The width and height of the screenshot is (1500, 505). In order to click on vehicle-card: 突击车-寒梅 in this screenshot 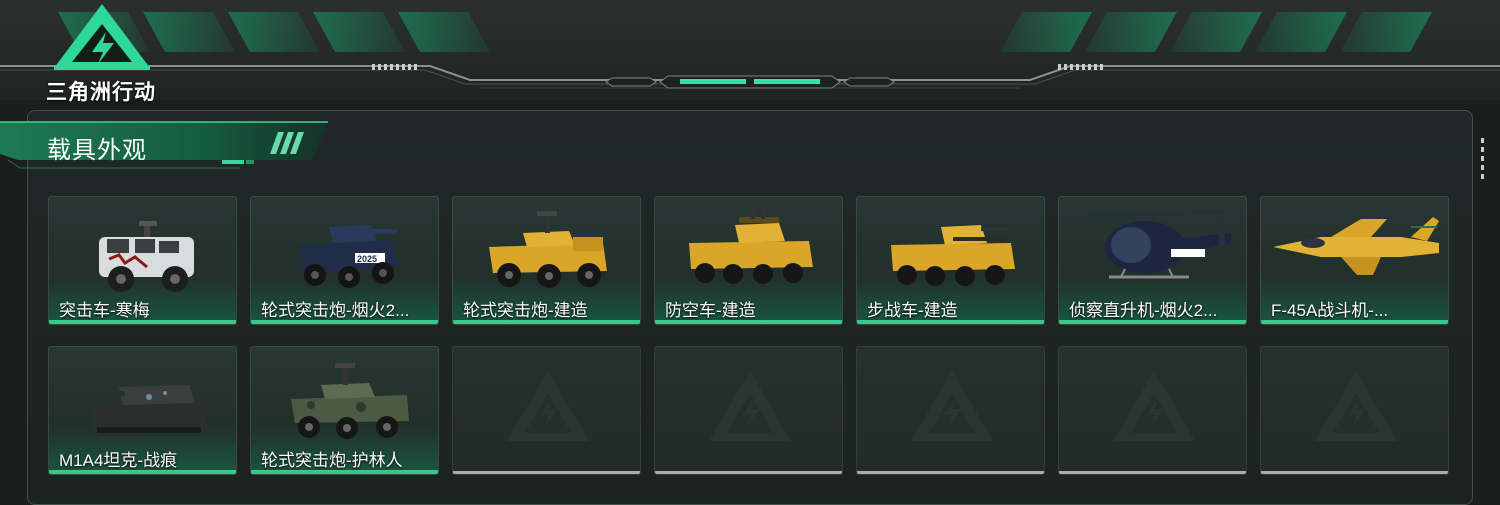, I will do `click(142, 260)`.